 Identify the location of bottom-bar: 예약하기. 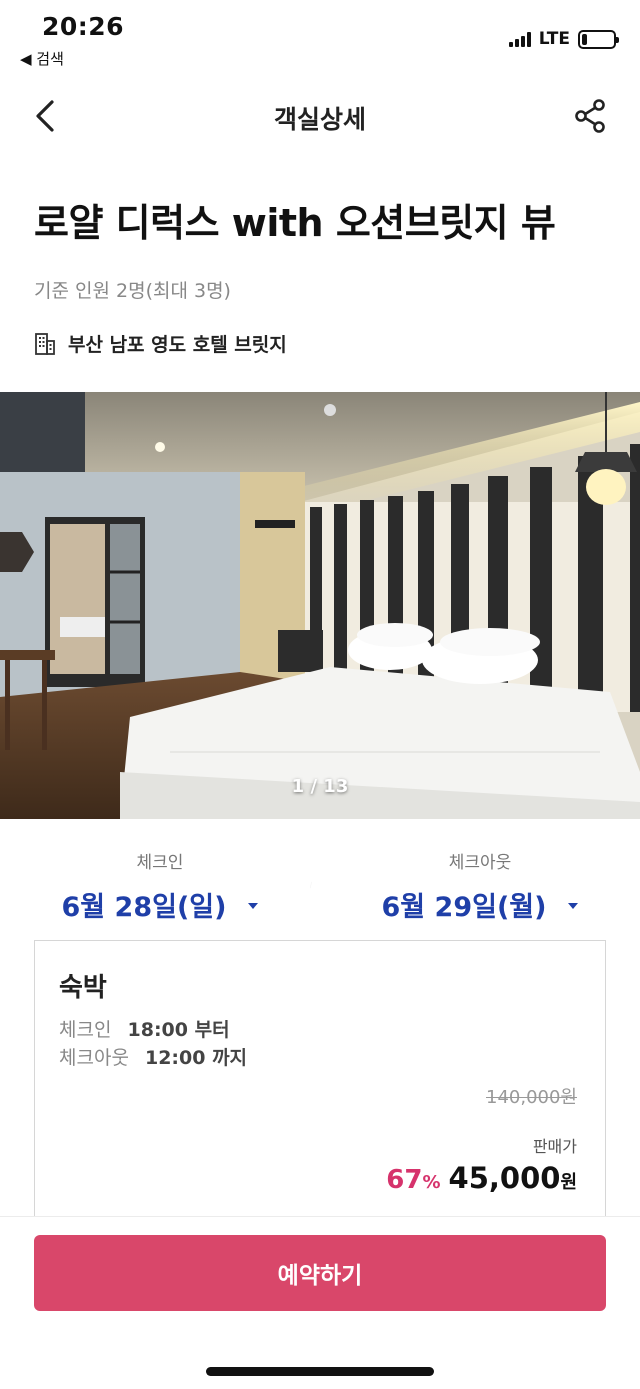
(320, 1302).